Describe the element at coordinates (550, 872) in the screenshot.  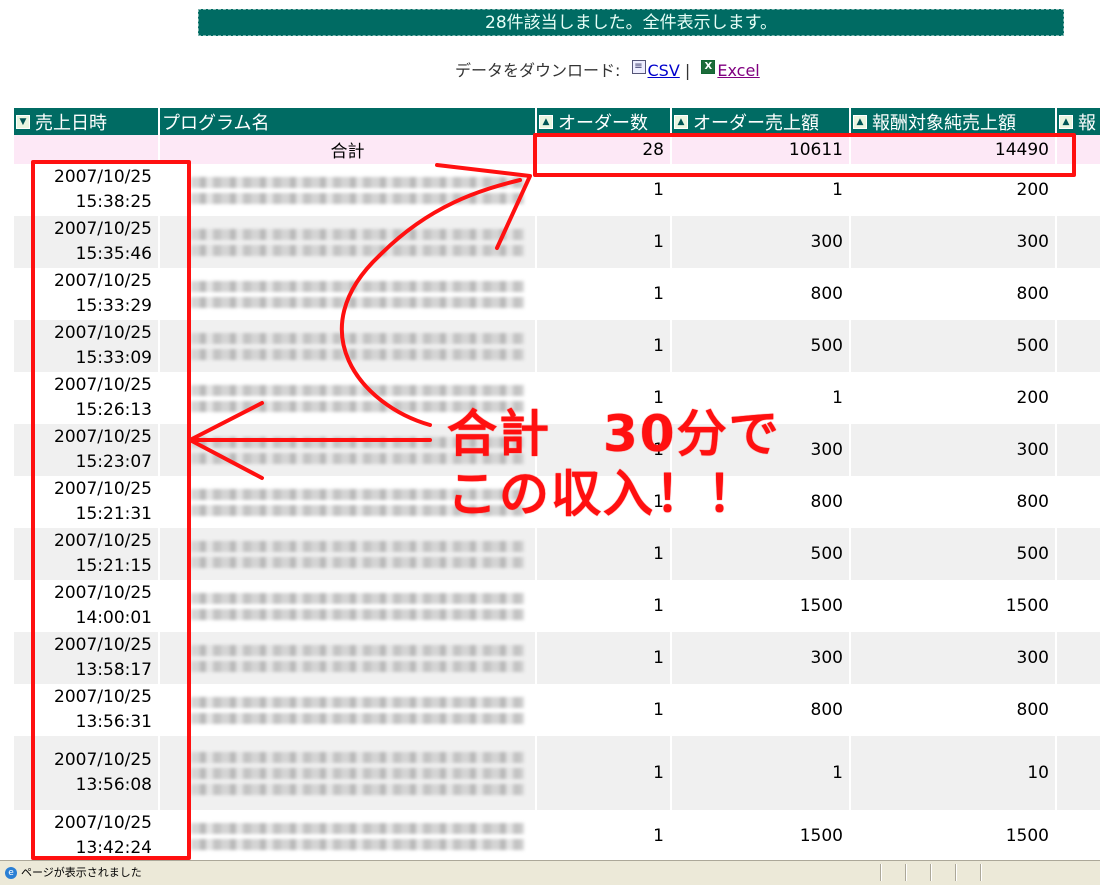
I see `status-bar: e ページが表示されました` at that location.